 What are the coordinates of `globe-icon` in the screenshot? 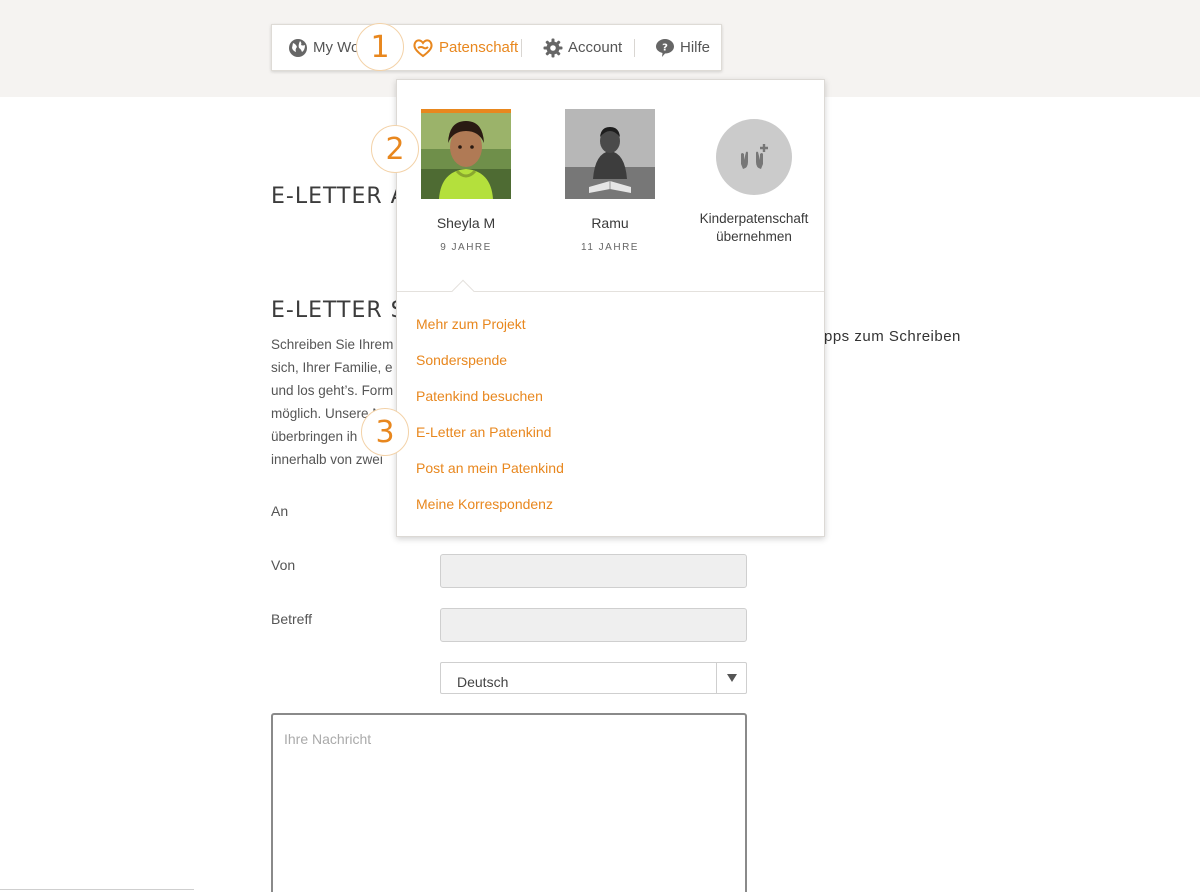 It's located at (298, 47).